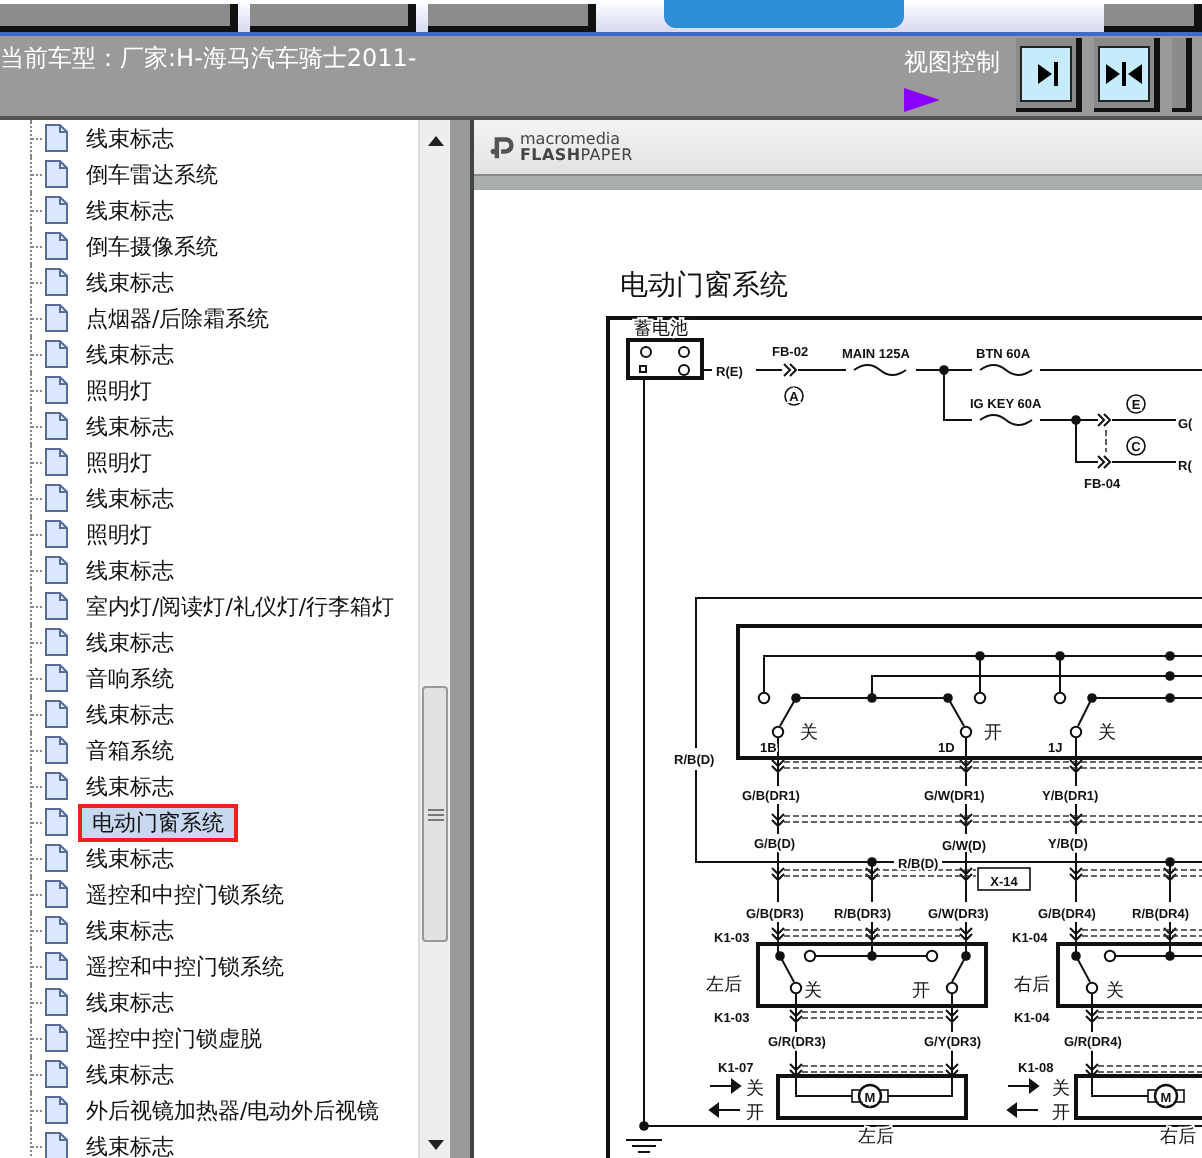 The height and width of the screenshot is (1158, 1202). Describe the element at coordinates (152, 174) in the screenshot. I see `tree-item: 倒车雷达系统` at that location.